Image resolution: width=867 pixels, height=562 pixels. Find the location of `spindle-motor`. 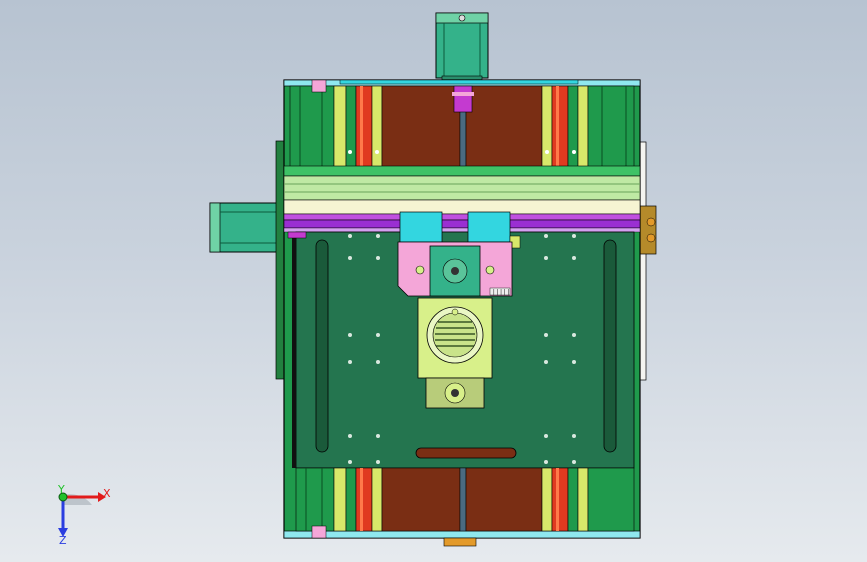

spindle-motor is located at coordinates (455, 353).